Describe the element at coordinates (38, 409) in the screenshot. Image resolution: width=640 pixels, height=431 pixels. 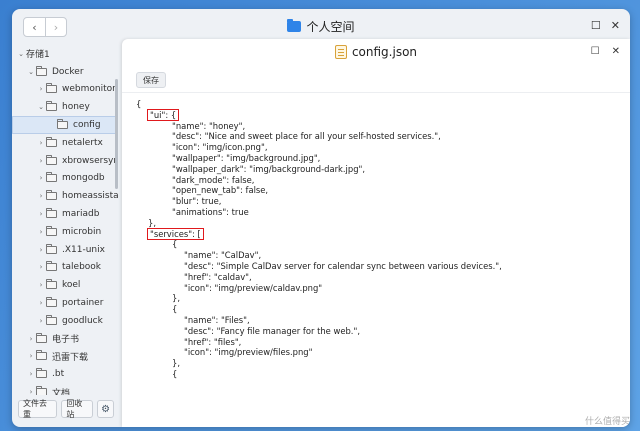
I see `dedupe-button: 文件去重` at that location.